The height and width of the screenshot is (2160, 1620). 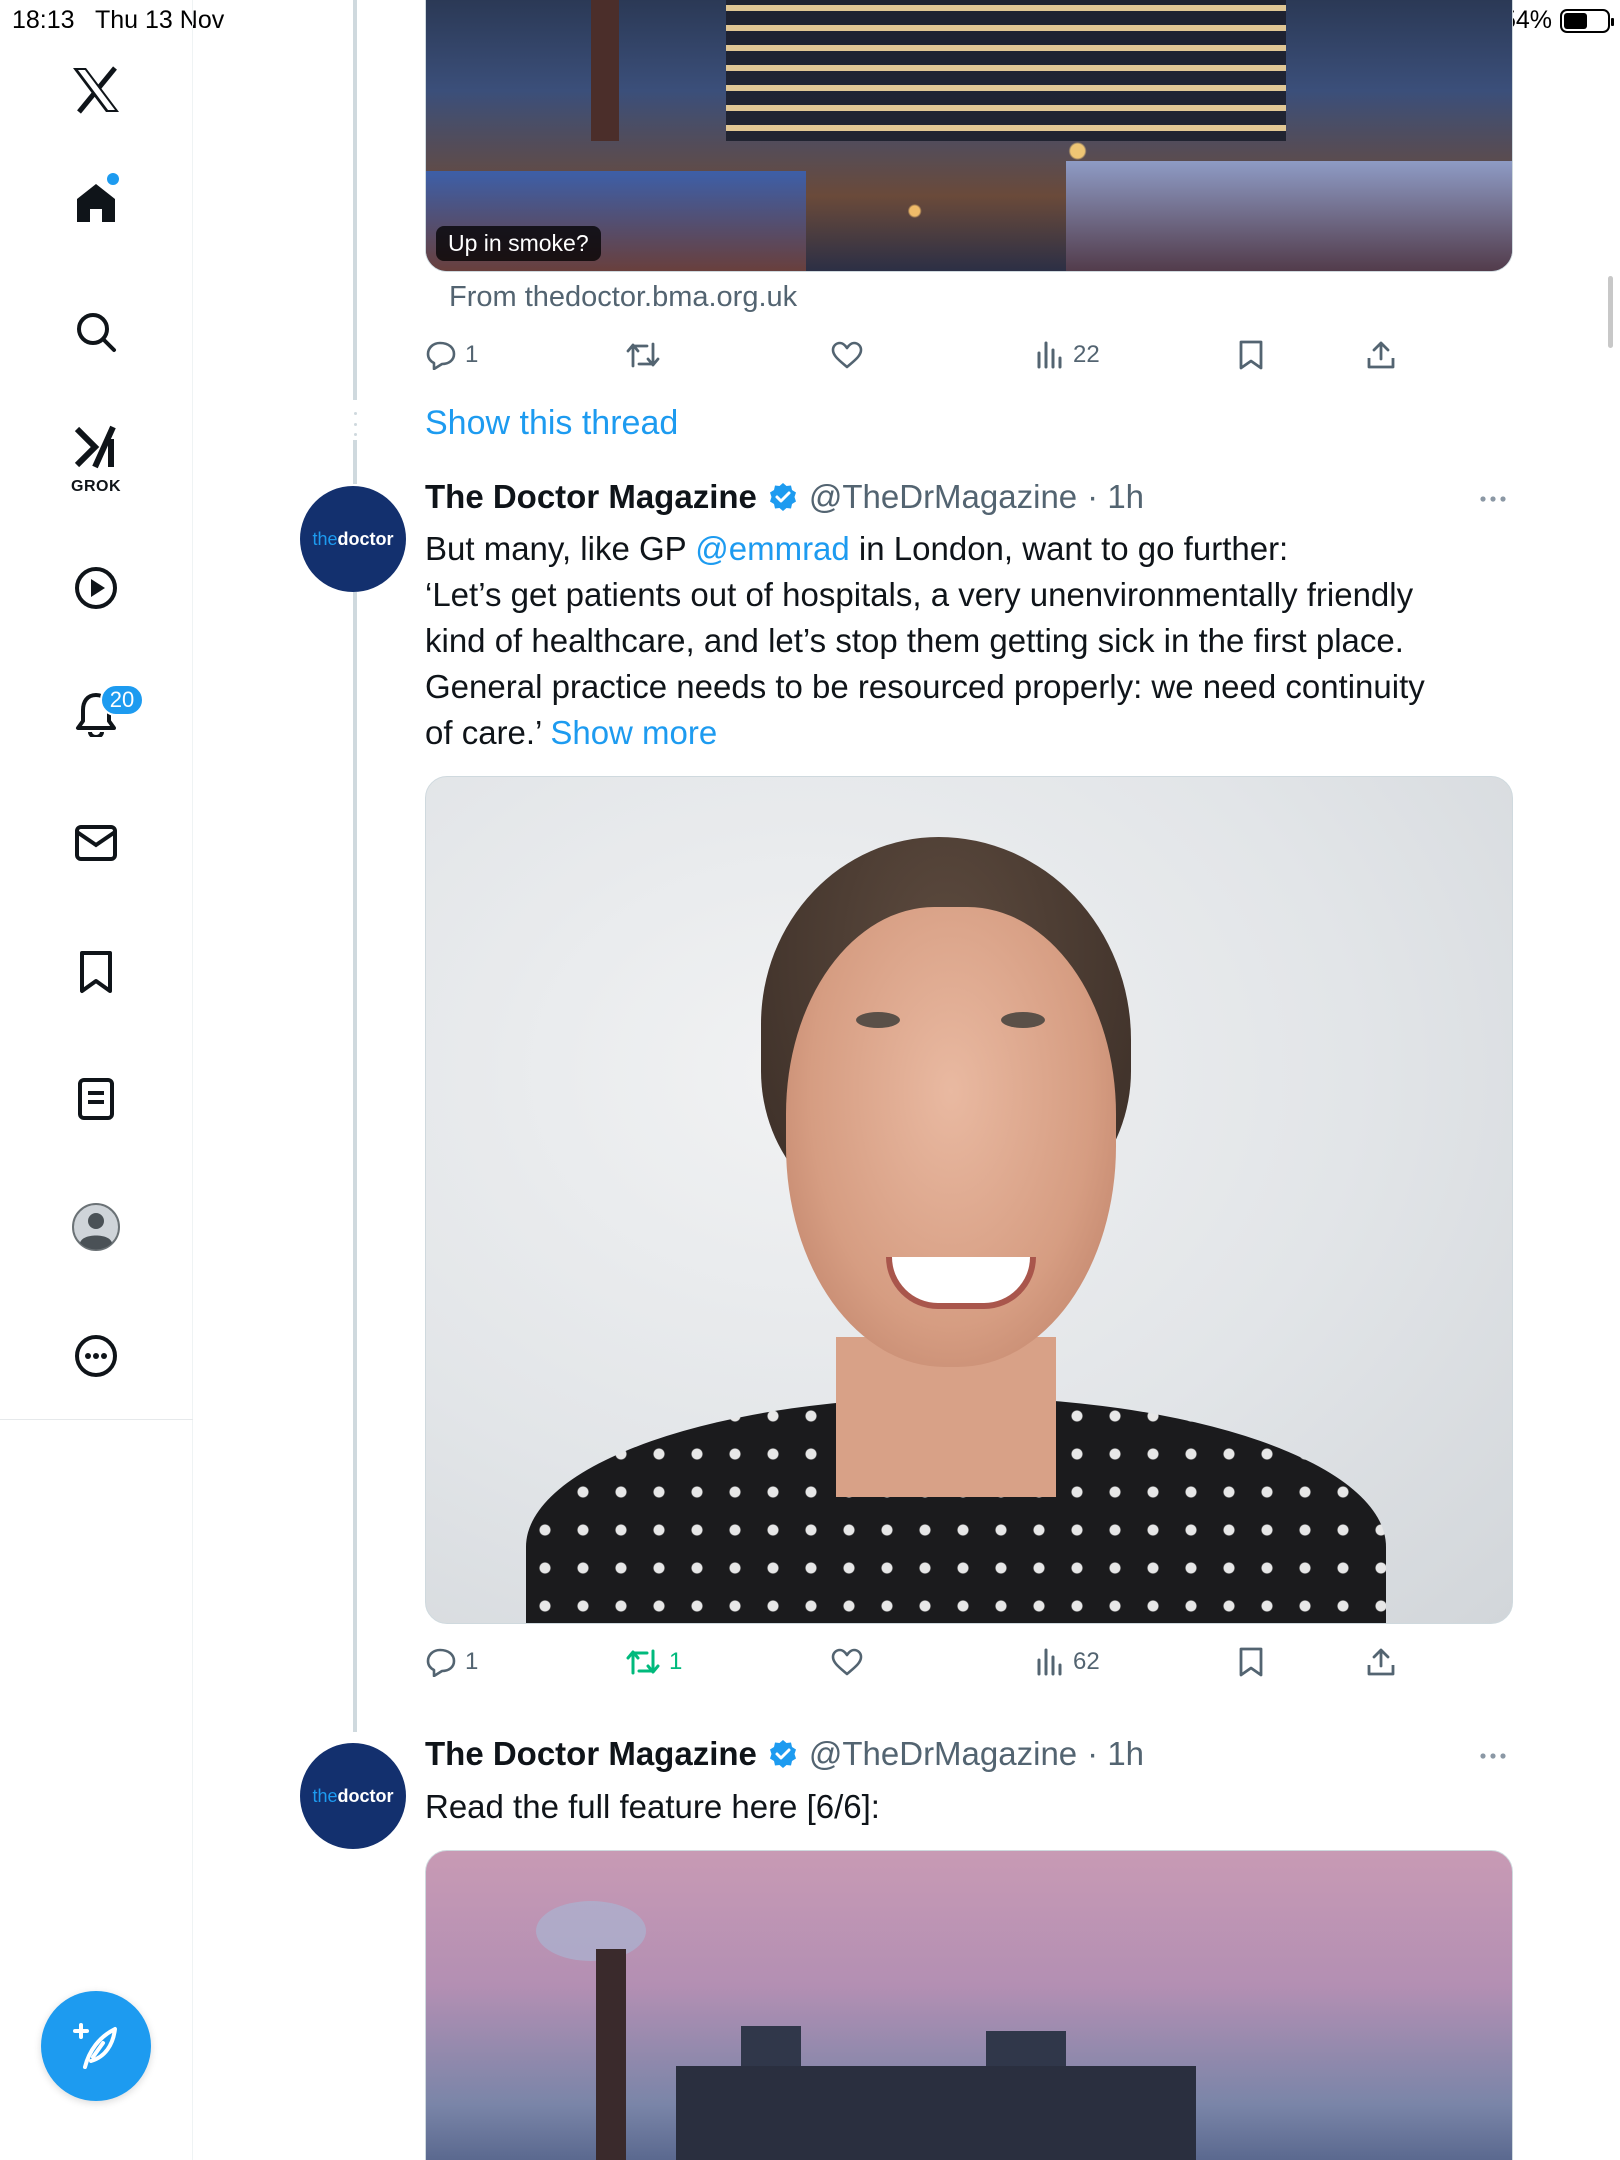 I want to click on tweet-text-prefix: But many, like GP, so click(x=560, y=548).